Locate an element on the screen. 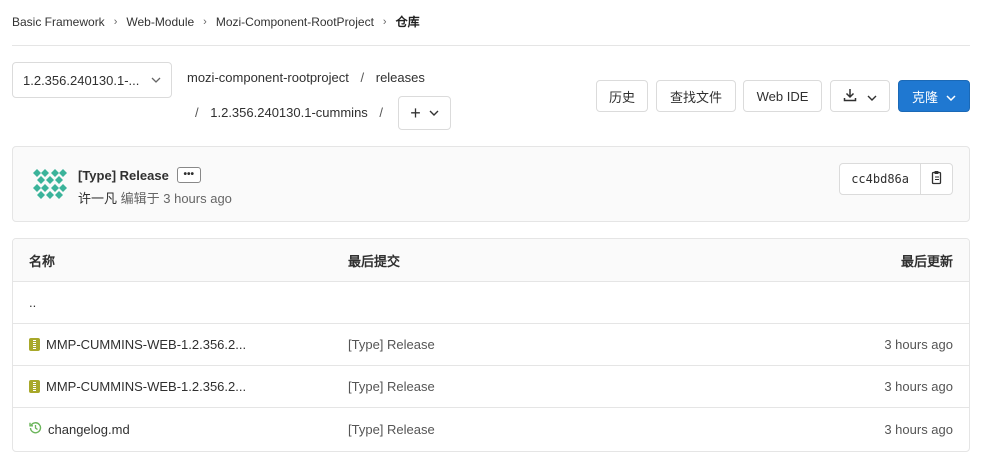 The height and width of the screenshot is (463, 985). expand-commit-button: ••• is located at coordinates (188, 175).